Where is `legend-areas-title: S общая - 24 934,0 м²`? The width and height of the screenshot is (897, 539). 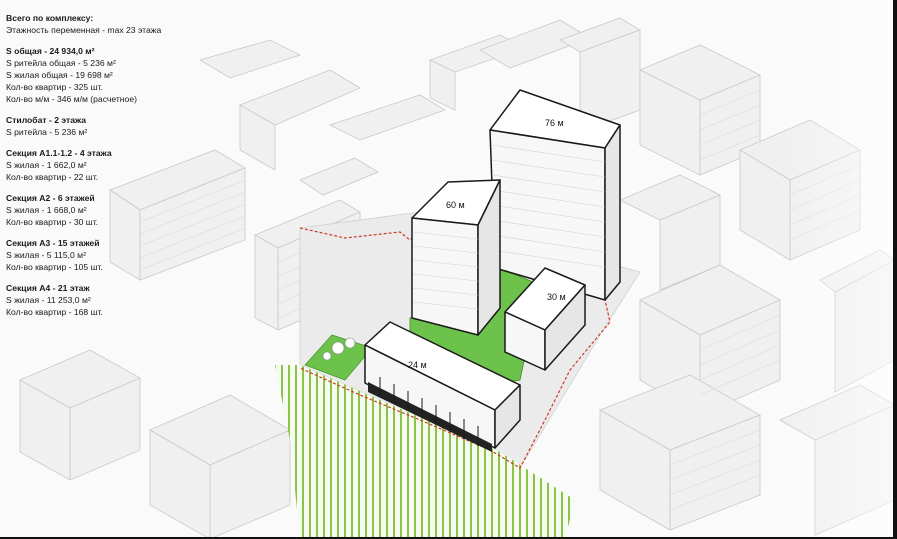 legend-areas-title: S общая - 24 934,0 м² is located at coordinates (50, 51).